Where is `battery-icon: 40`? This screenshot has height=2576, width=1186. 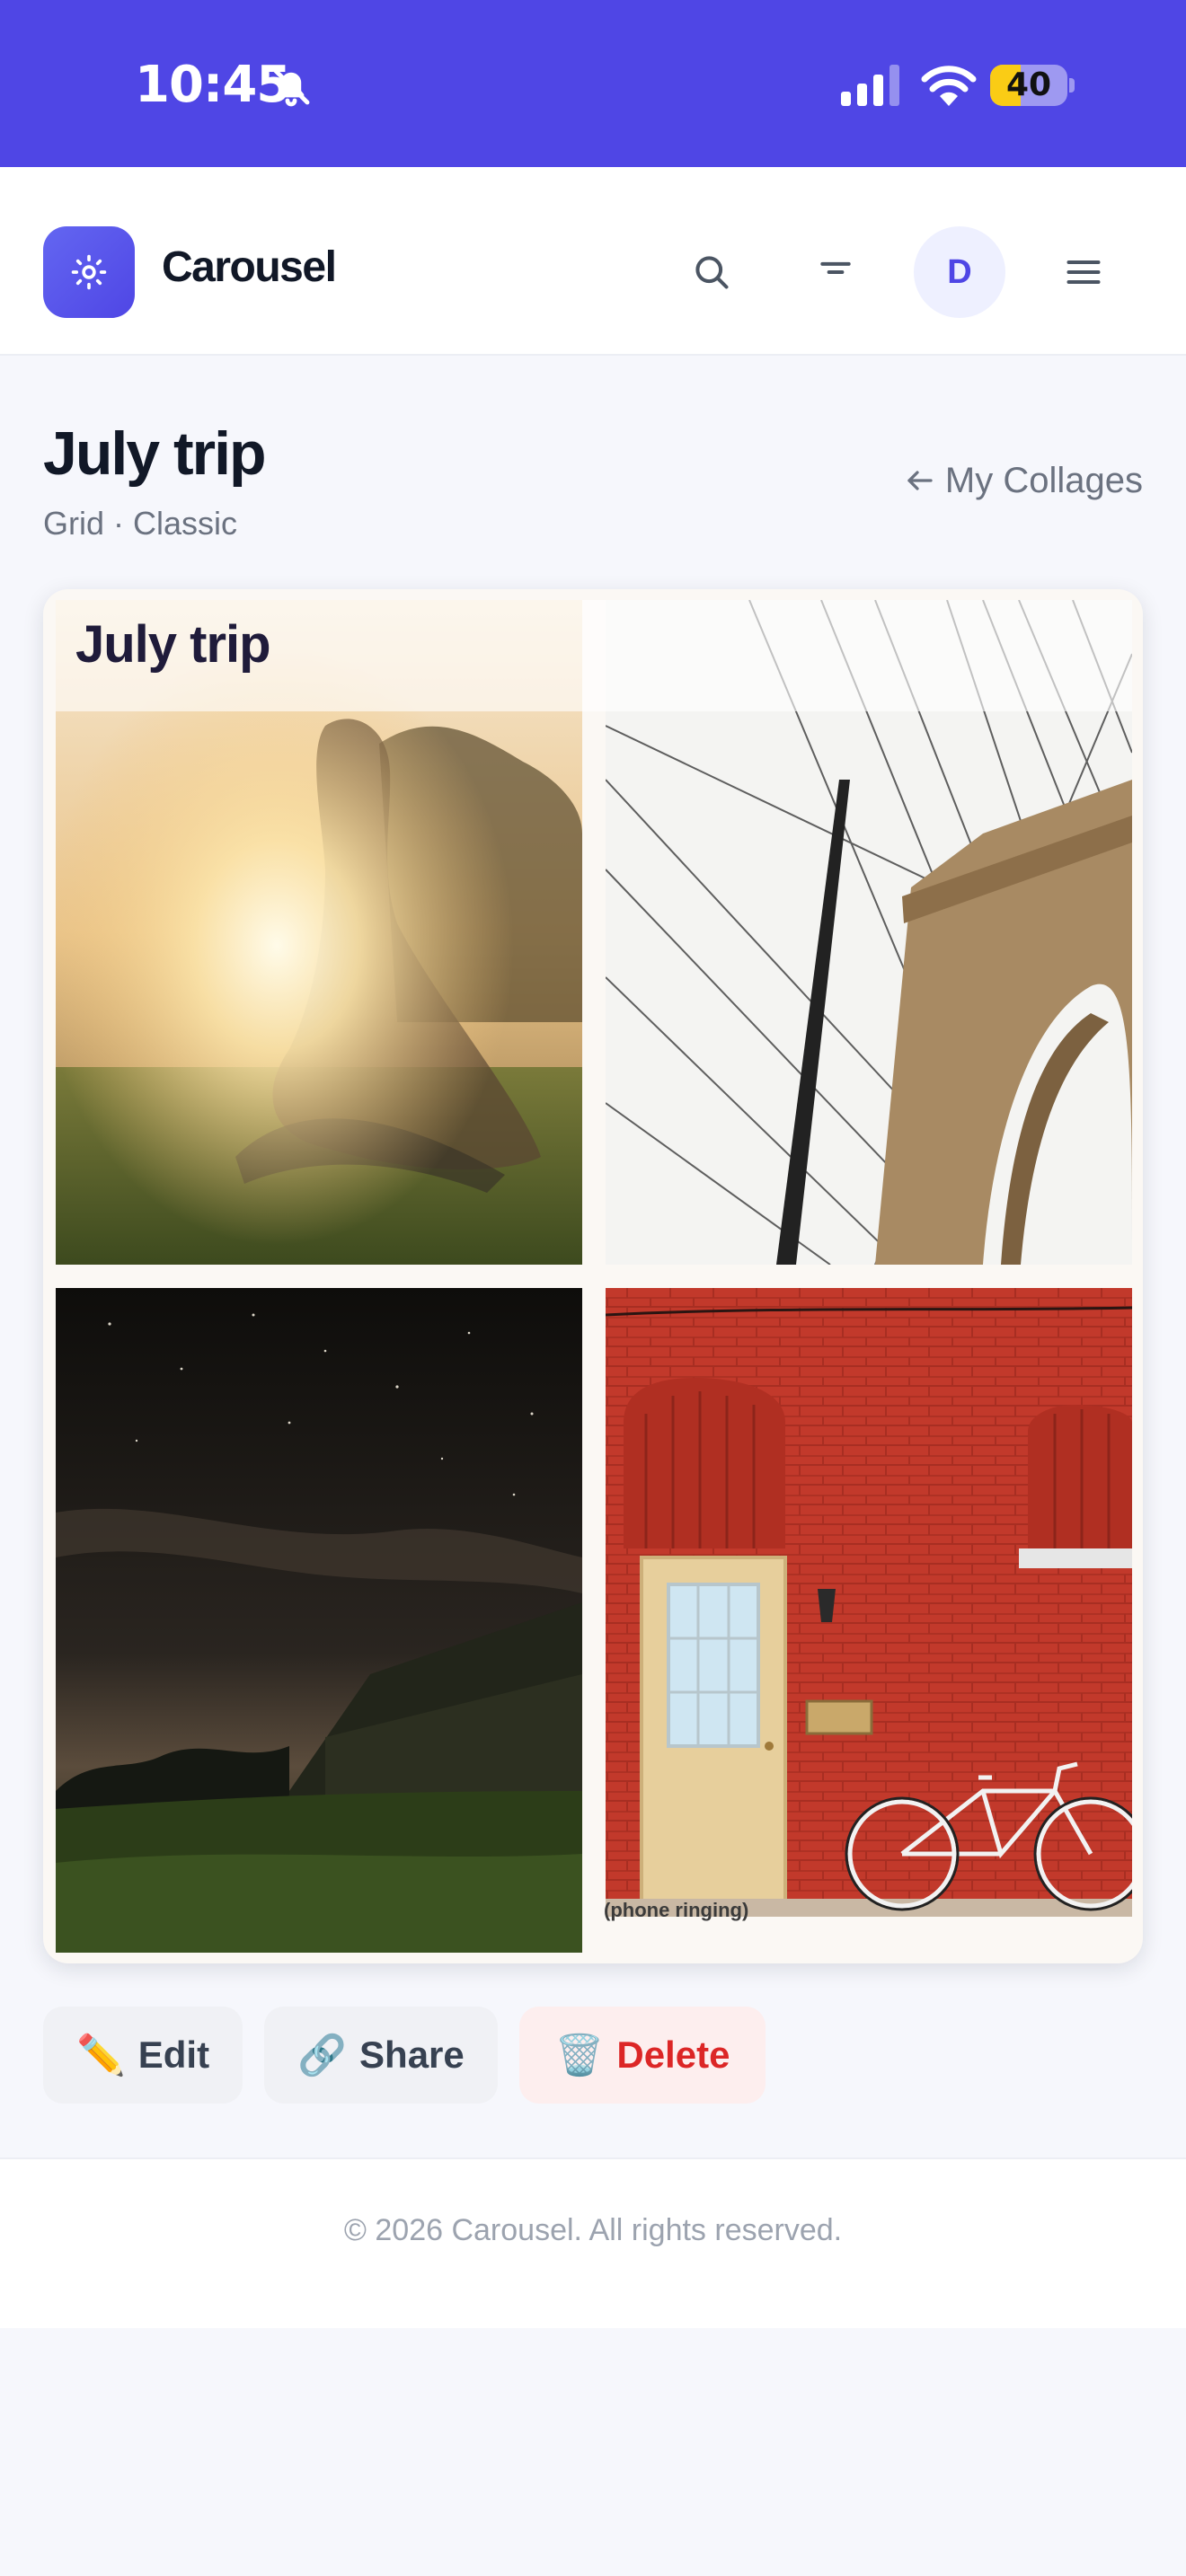
battery-icon: 40 is located at coordinates (1032, 85).